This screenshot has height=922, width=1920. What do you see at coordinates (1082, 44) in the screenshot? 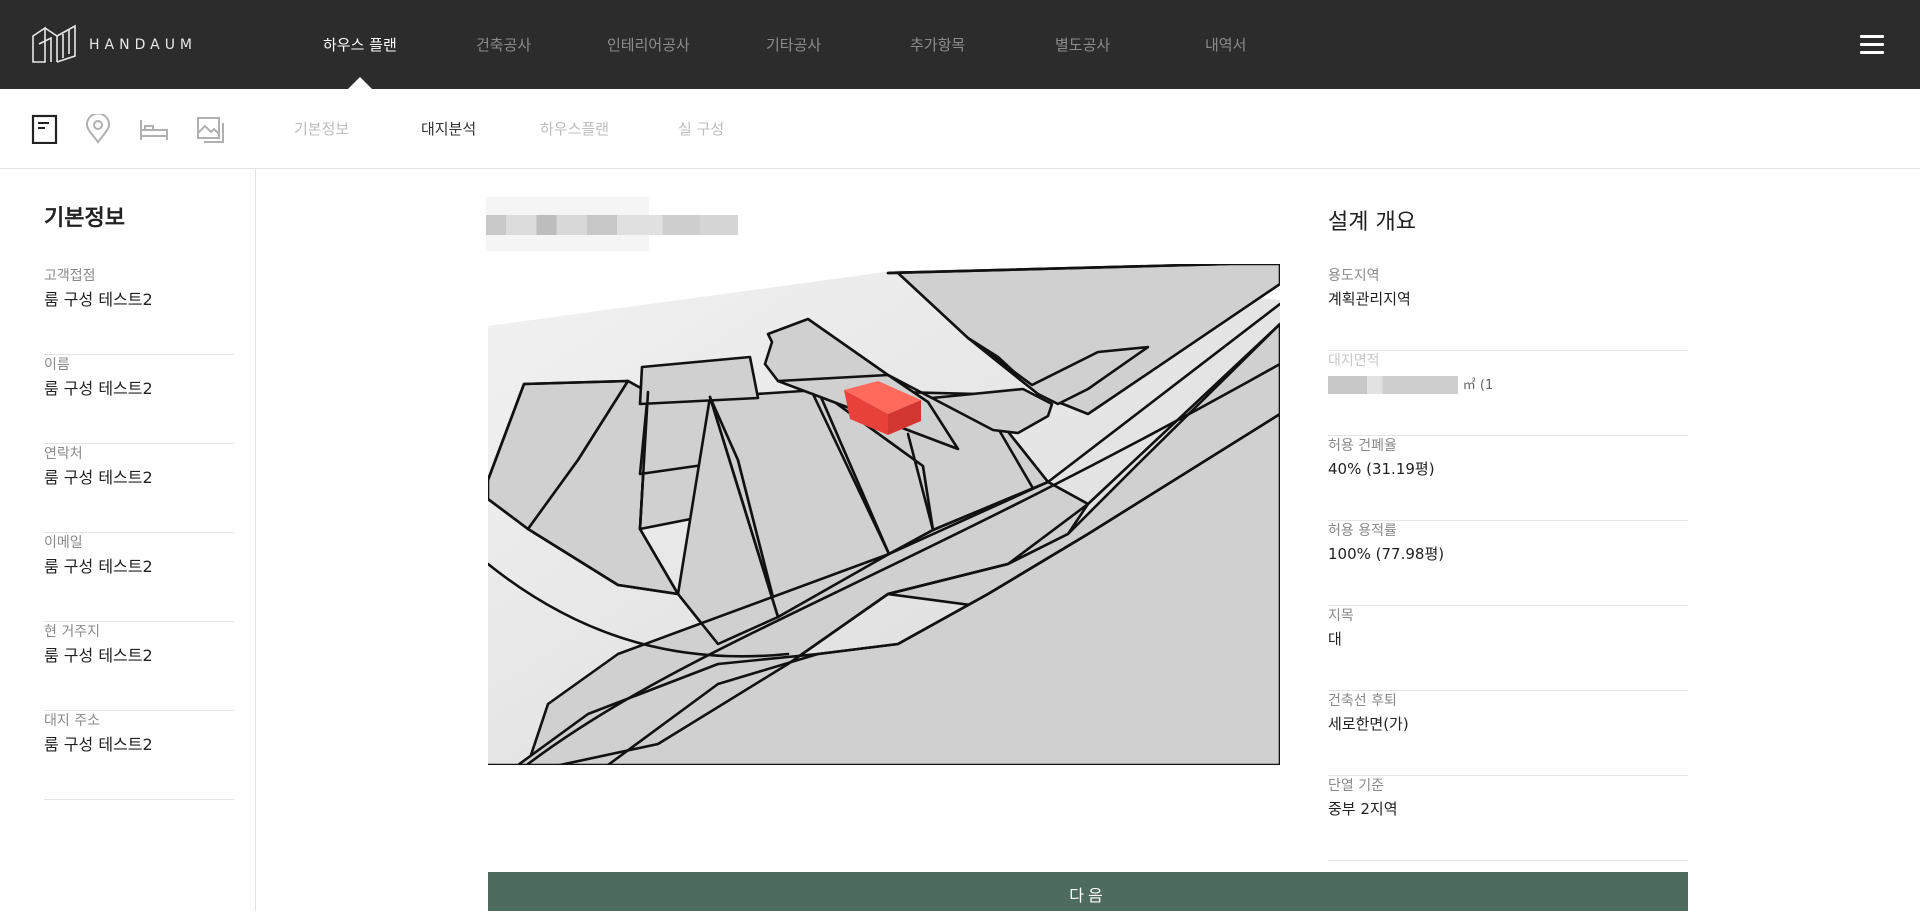
I see `nav-tab-separate-work: 별도공사` at bounding box center [1082, 44].